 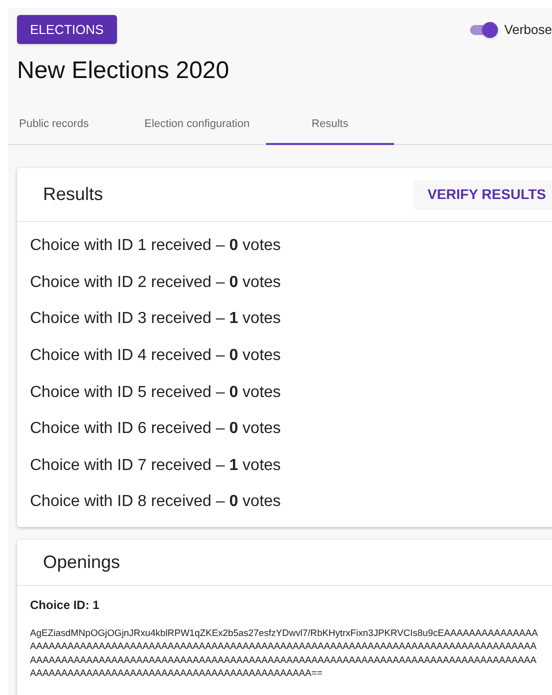 What do you see at coordinates (483, 195) in the screenshot?
I see `verify-results-button: VERIFY RESULTS` at bounding box center [483, 195].